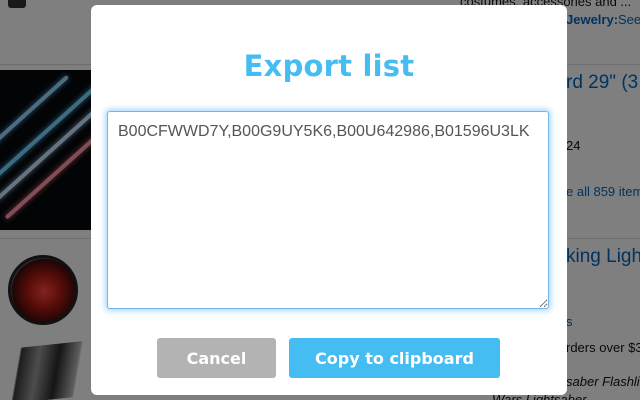  I want to click on dialog-title: Export list, so click(329, 66).